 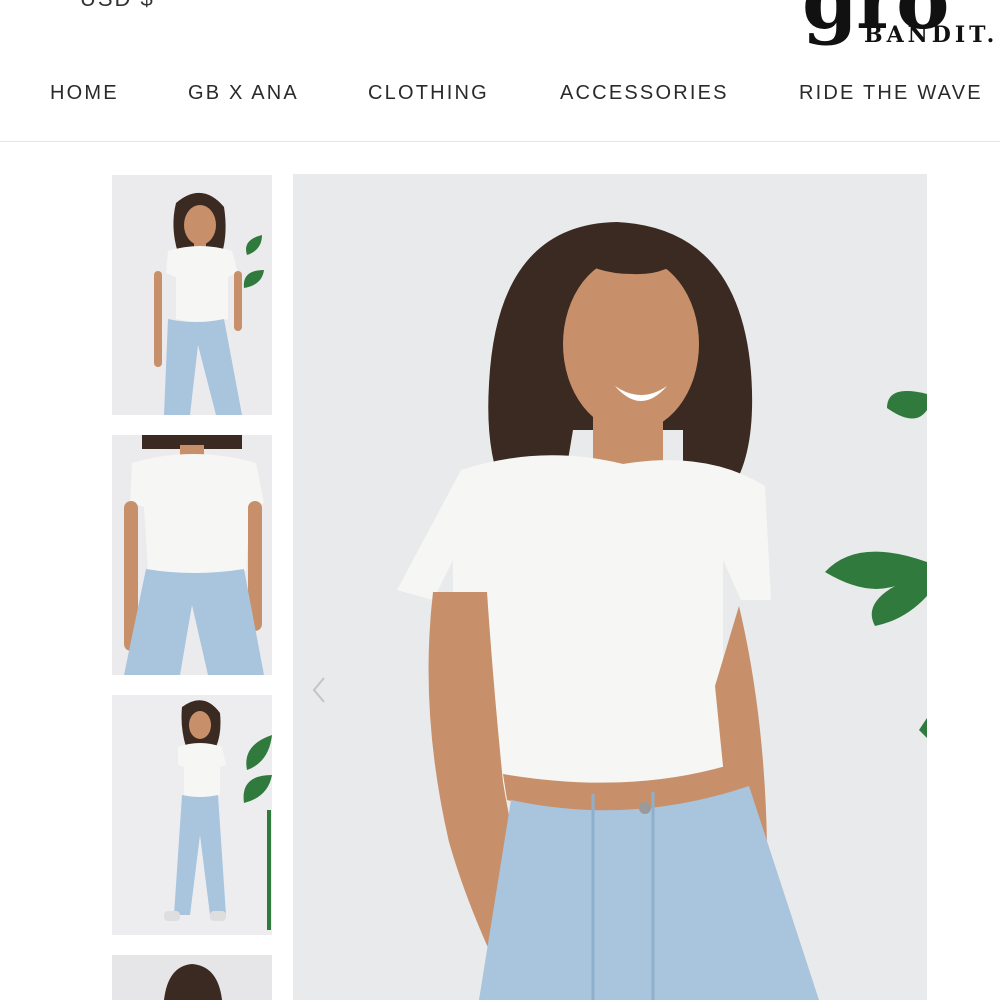 What do you see at coordinates (243, 93) in the screenshot?
I see `nav-item-gb-x-ana: GB X ANA` at bounding box center [243, 93].